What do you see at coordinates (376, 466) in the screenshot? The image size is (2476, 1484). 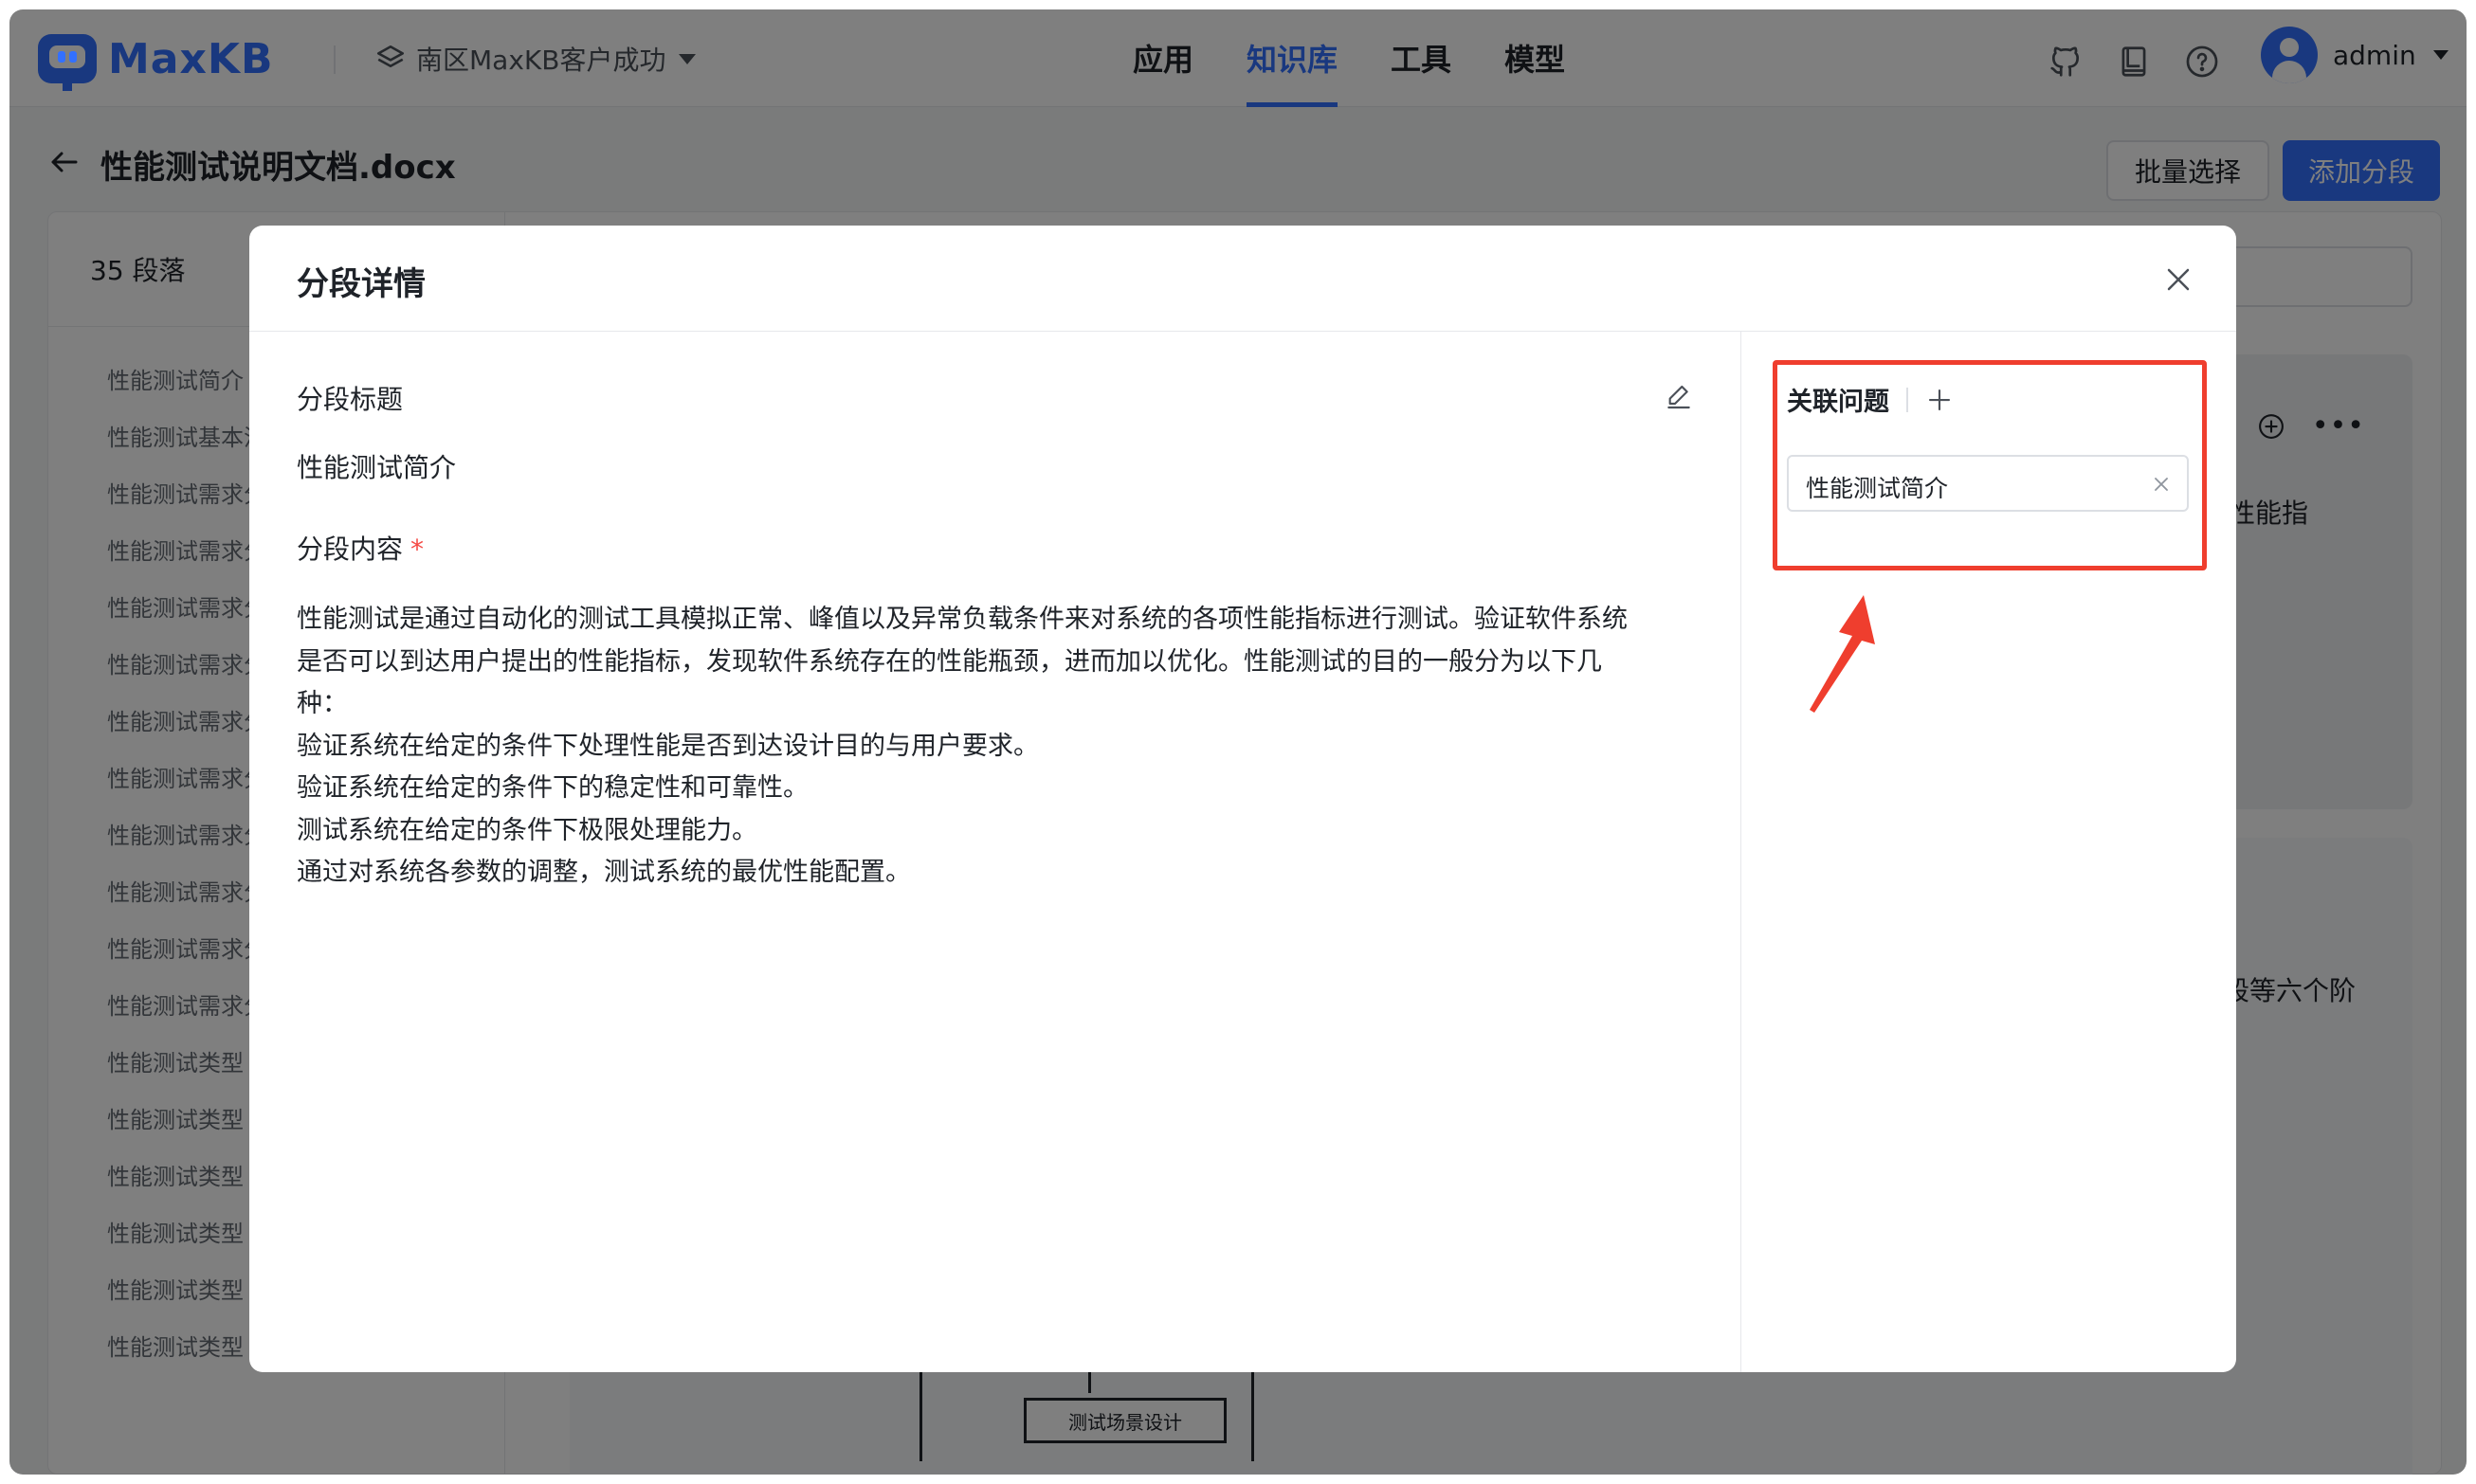 I see `segment-title-value: 性能测试简介` at bounding box center [376, 466].